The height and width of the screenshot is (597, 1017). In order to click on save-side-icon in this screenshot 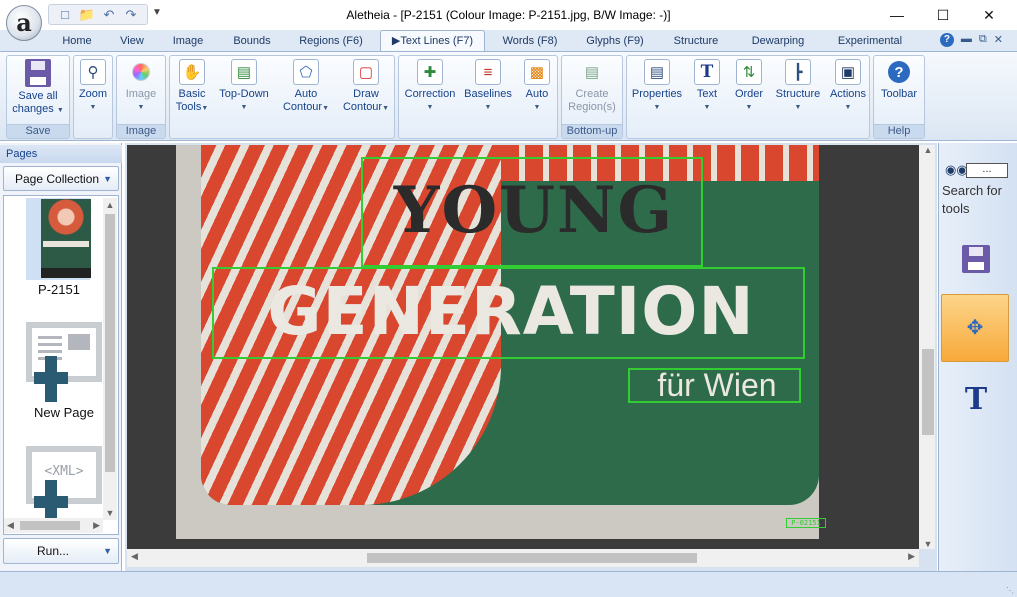, I will do `click(976, 259)`.